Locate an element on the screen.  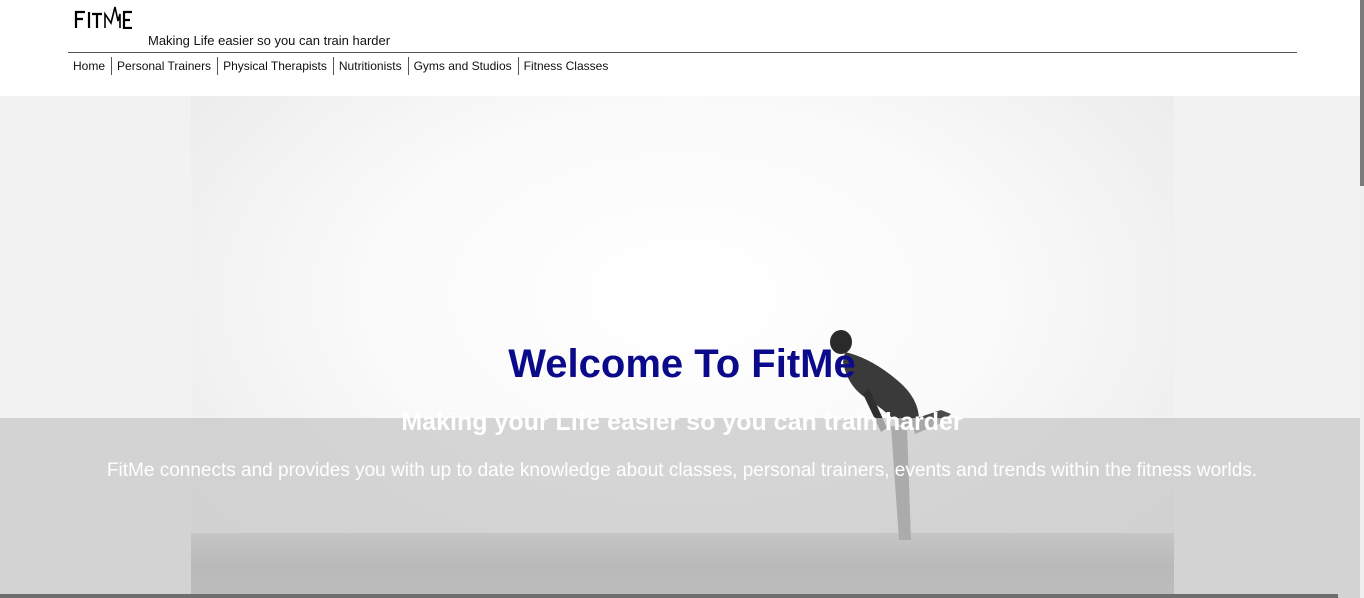
nav-personal-trainers: Personal Trainers is located at coordinates (164, 66).